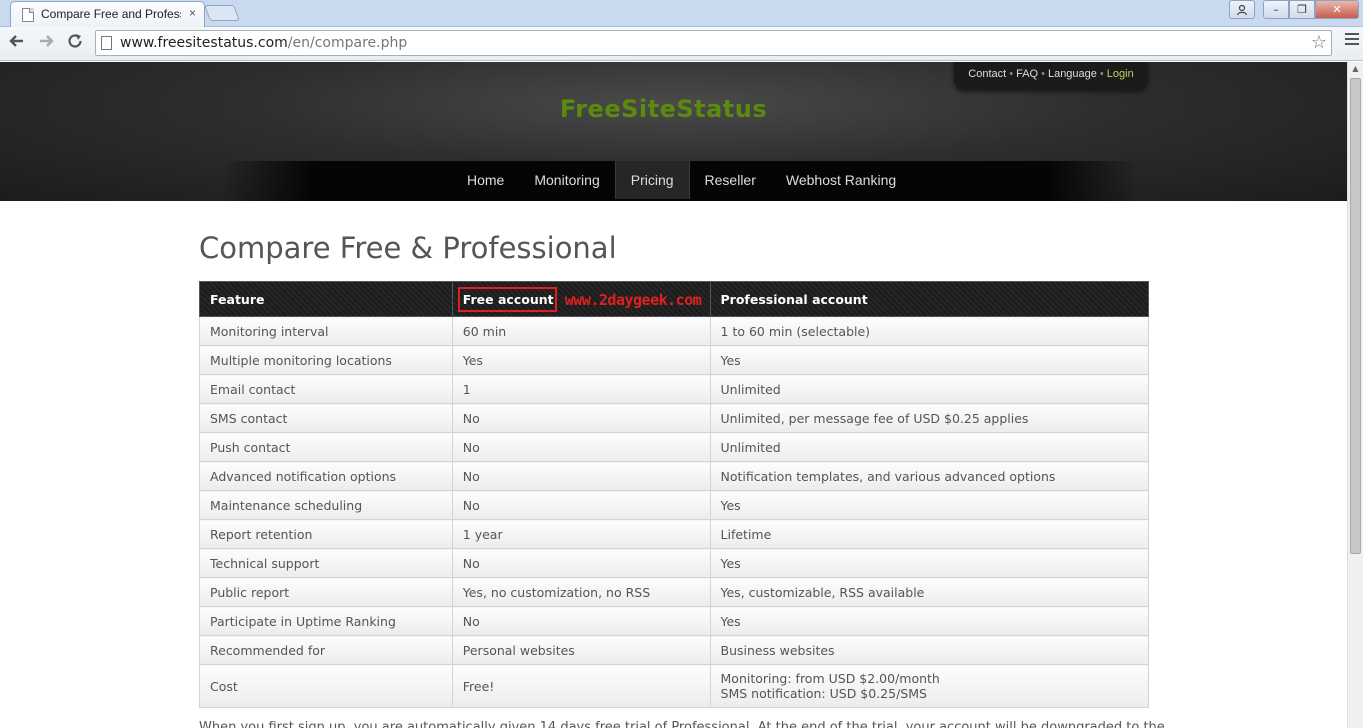 The height and width of the screenshot is (728, 1363). Describe the element at coordinates (1352, 40) in the screenshot. I see `browser-menu-icon` at that location.